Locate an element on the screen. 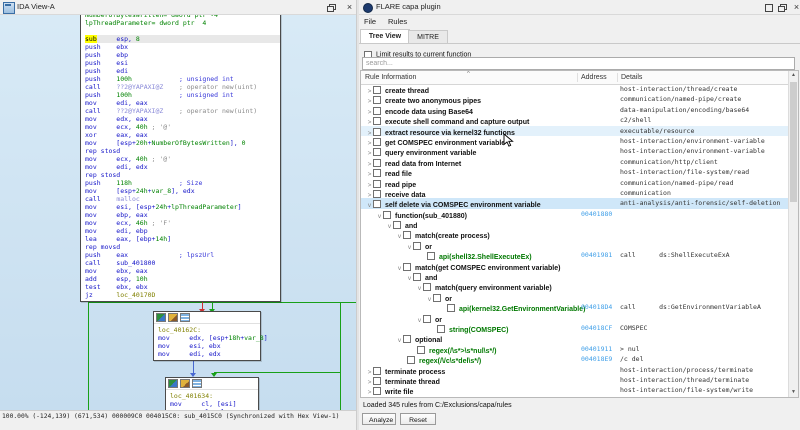 This screenshot has width=800, height=430. column-rule-information: Rule Information is located at coordinates (390, 77).